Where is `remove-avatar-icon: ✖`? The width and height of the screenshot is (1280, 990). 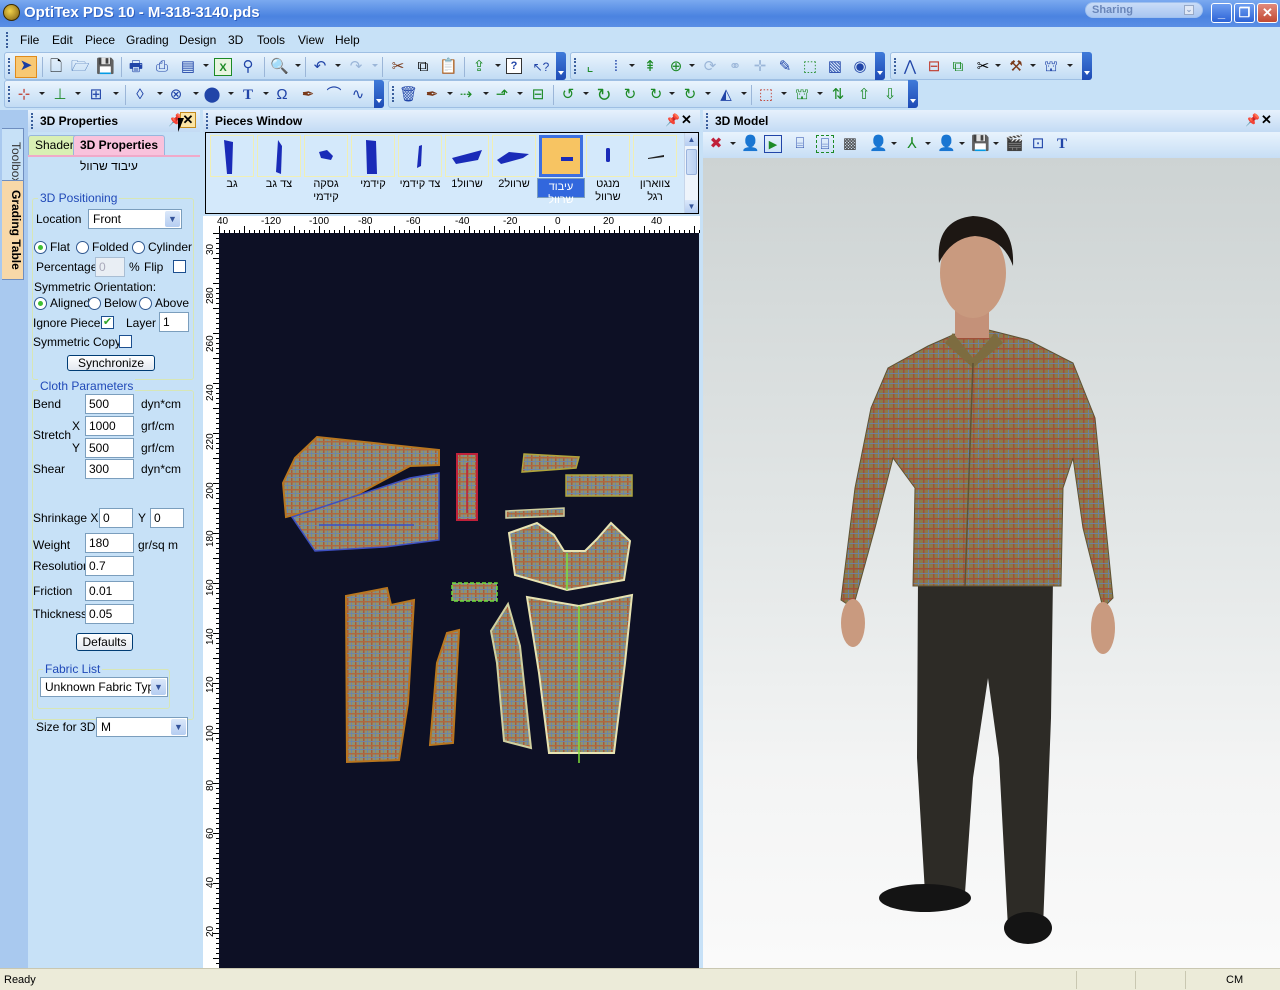 remove-avatar-icon: ✖ is located at coordinates (716, 144).